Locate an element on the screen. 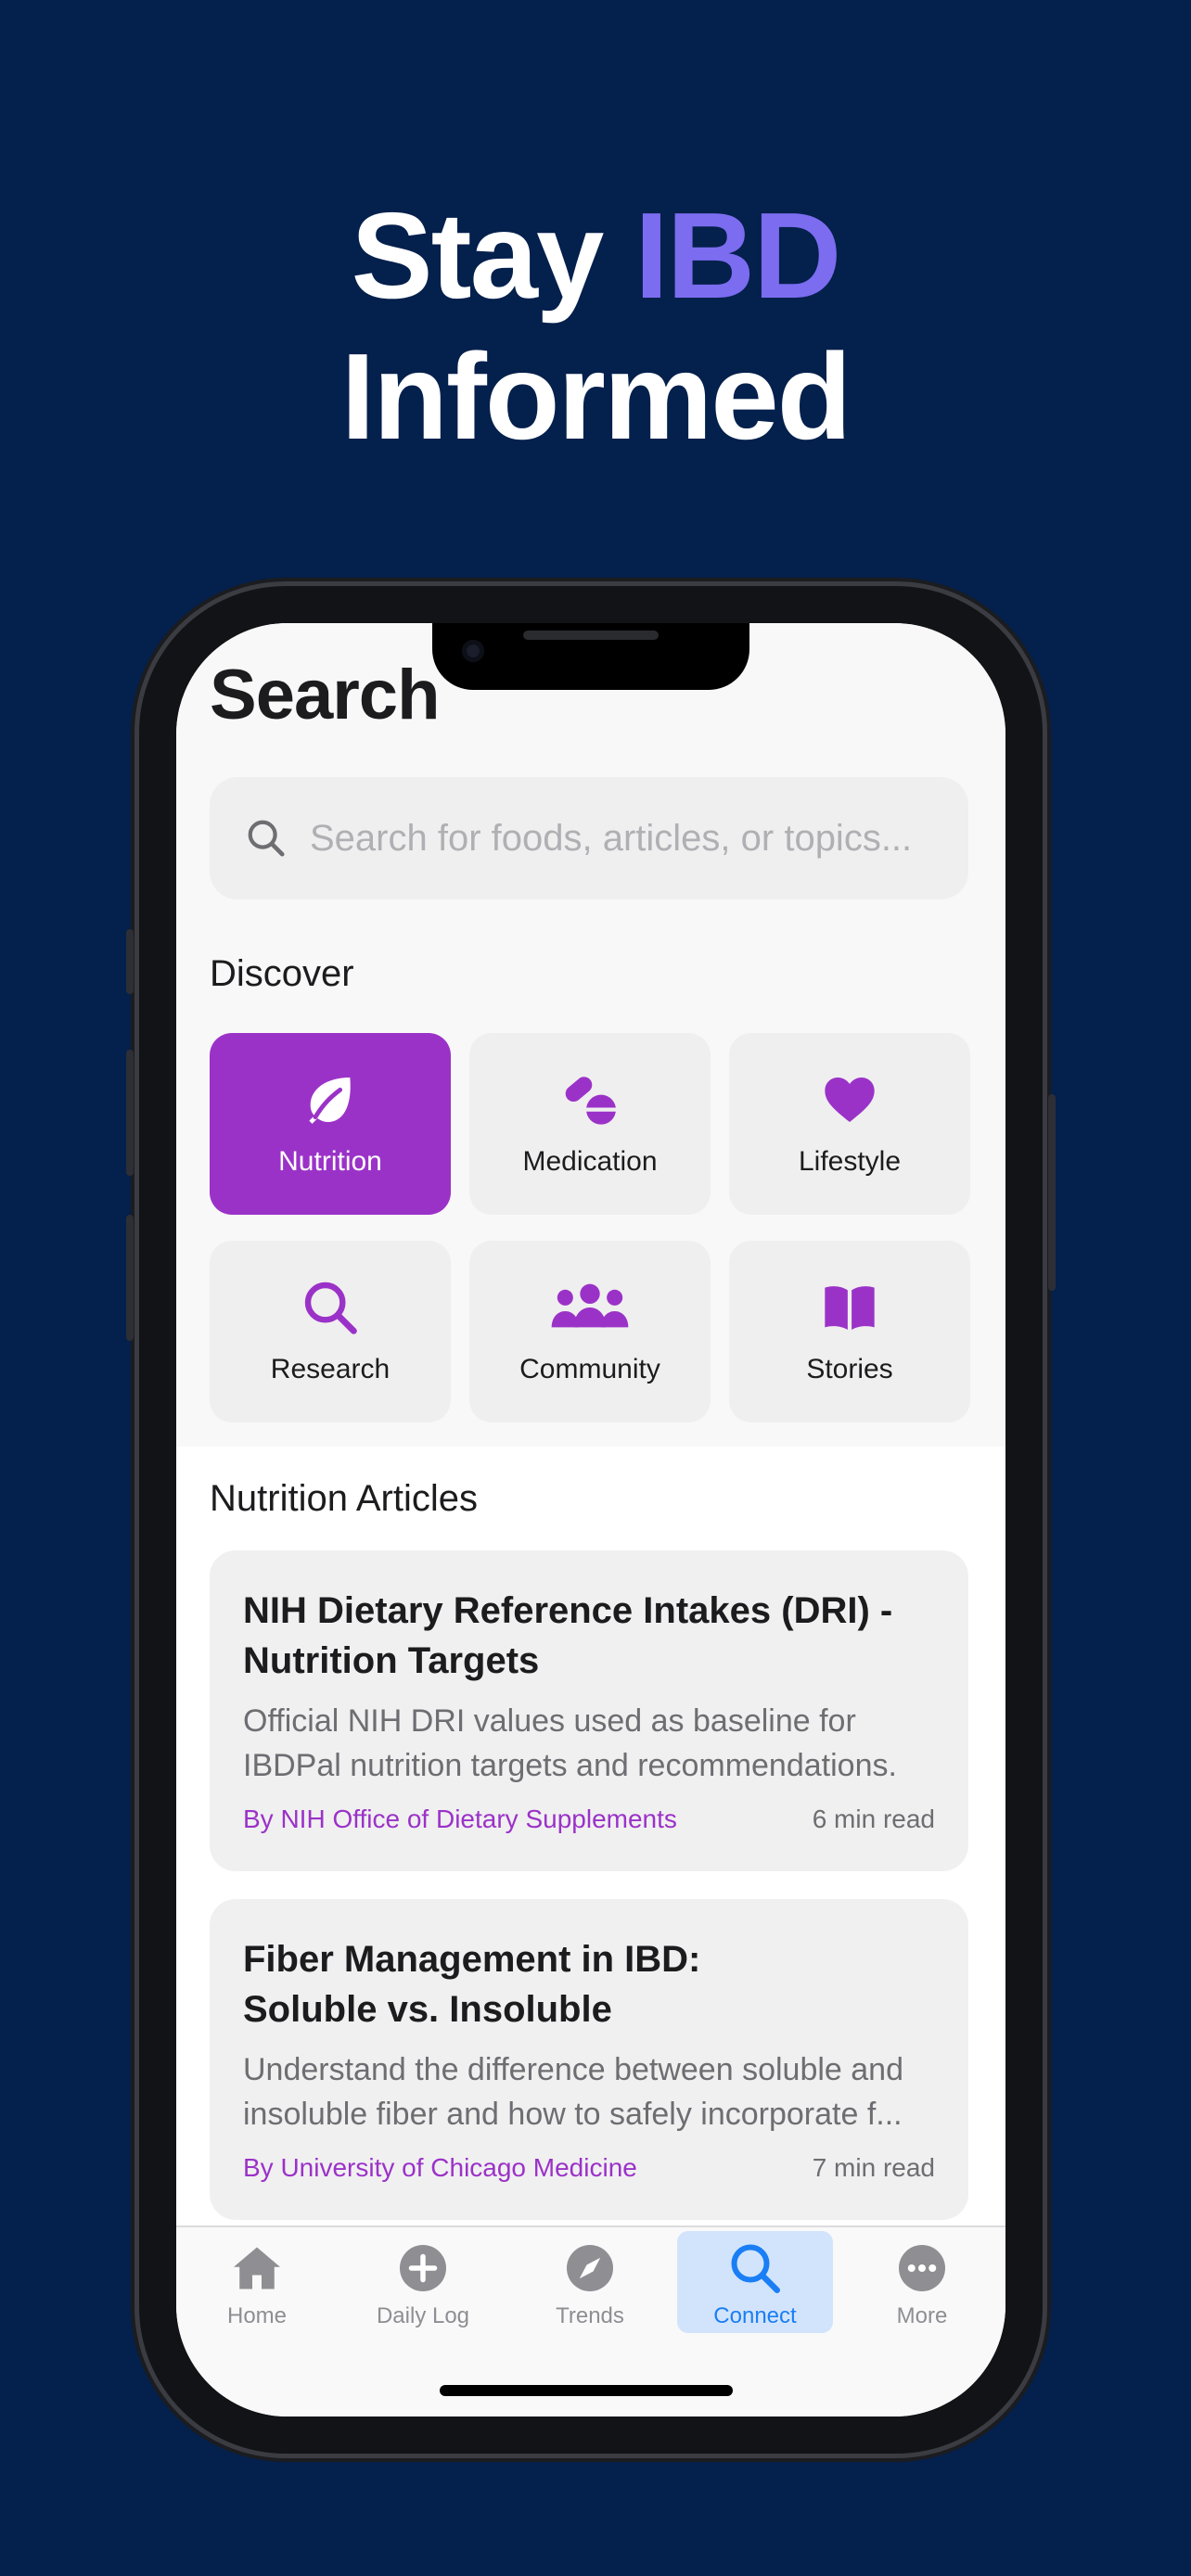  tab-label: Daily Log is located at coordinates (423, 2315).